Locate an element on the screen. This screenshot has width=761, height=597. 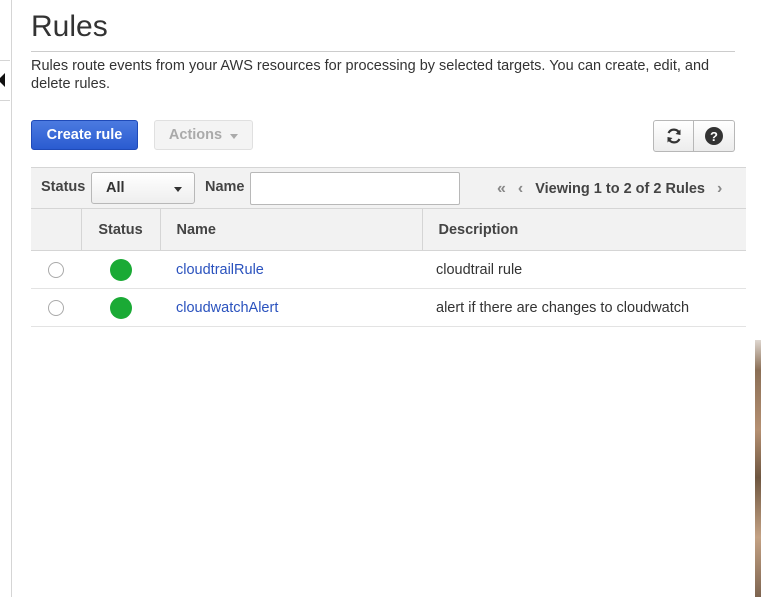
help-button: ? is located at coordinates (714, 136).